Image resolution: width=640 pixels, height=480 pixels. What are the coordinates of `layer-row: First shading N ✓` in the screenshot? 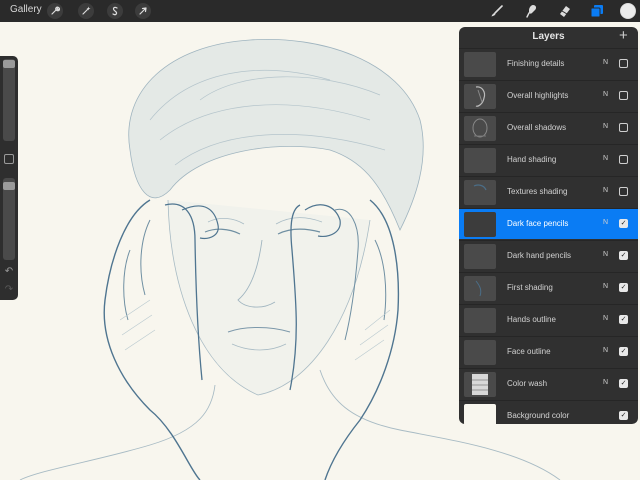 It's located at (548, 287).